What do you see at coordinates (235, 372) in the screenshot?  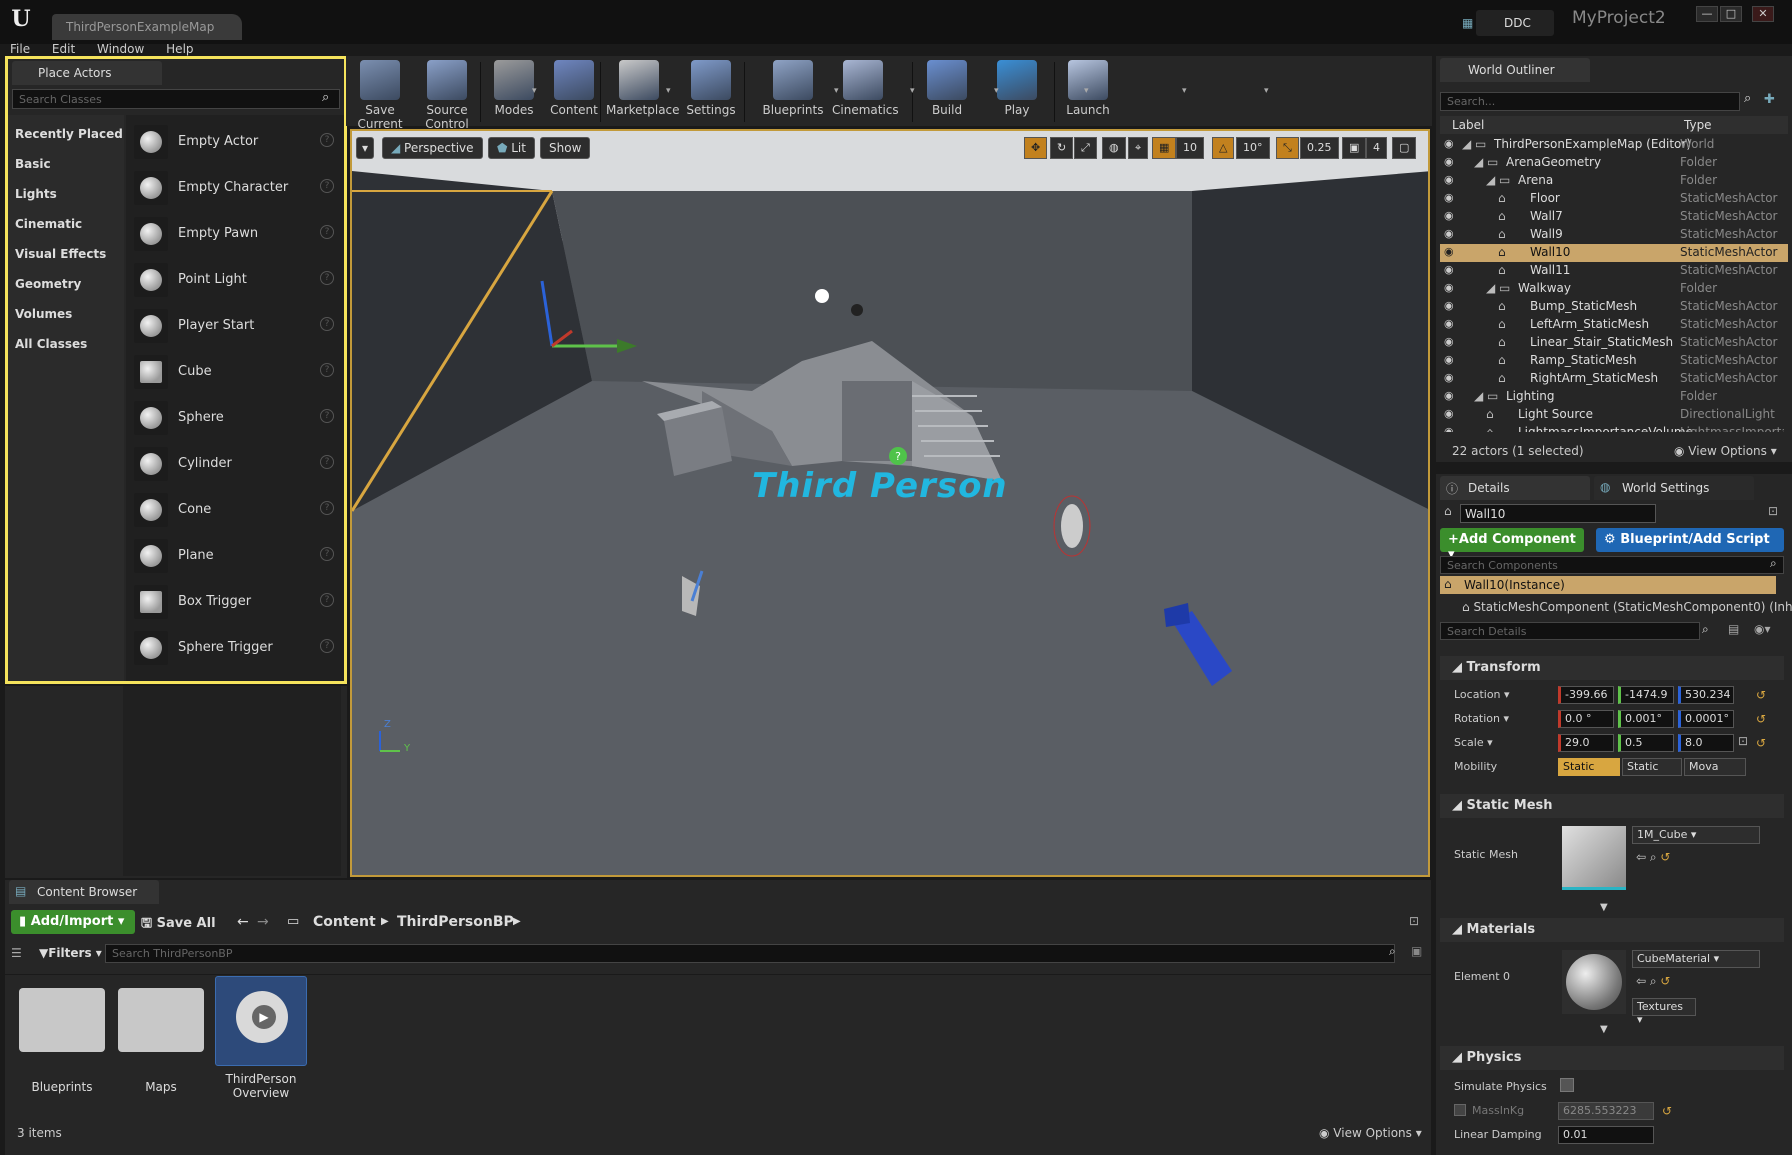 I see `actor-item-cube: Cube?` at bounding box center [235, 372].